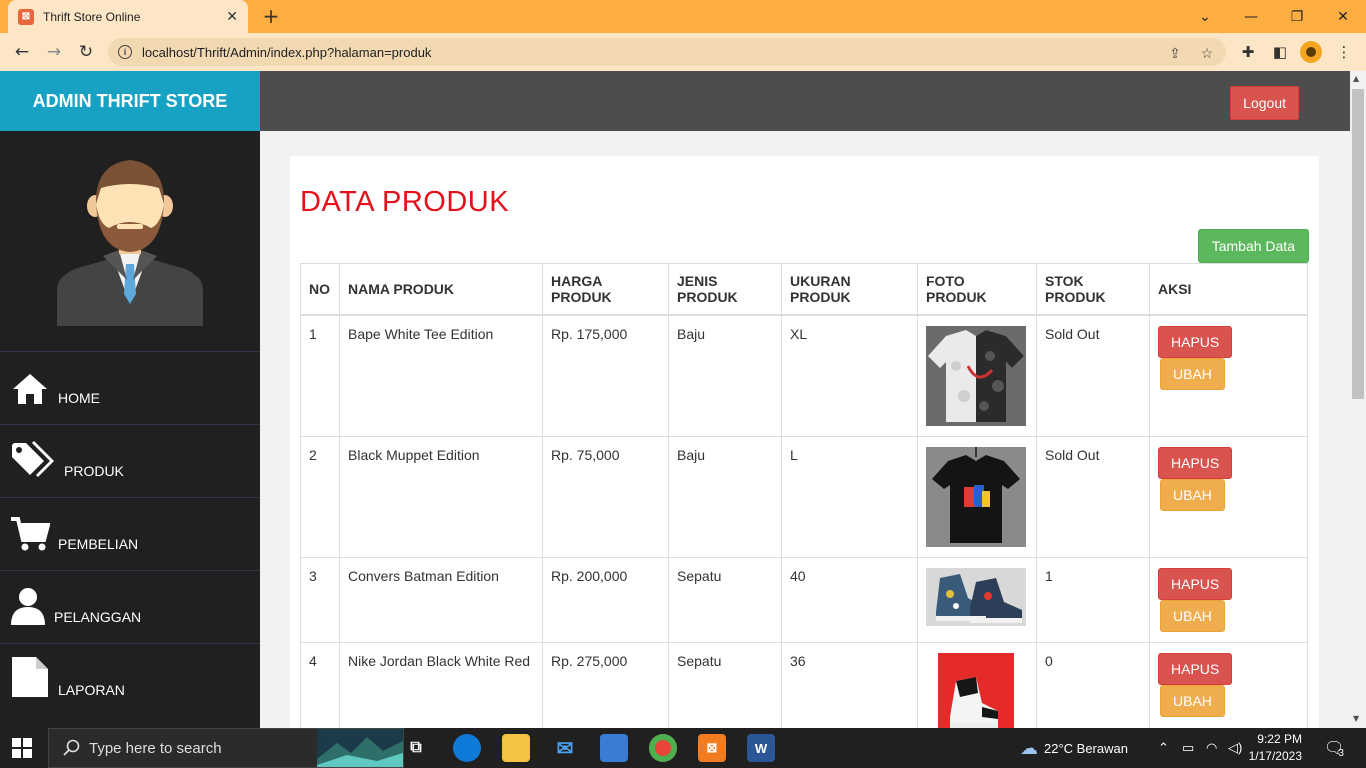 The width and height of the screenshot is (1366, 768). What do you see at coordinates (94, 471) in the screenshot?
I see `sidebar-item-label: PRODUK` at bounding box center [94, 471].